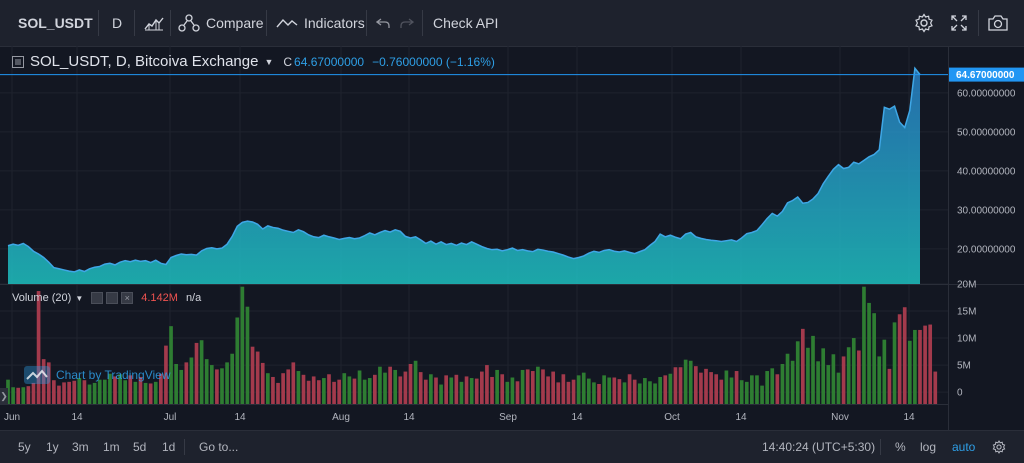 The height and width of the screenshot is (463, 1024). What do you see at coordinates (139, 447) in the screenshot?
I see `range-5d: 5d` at bounding box center [139, 447].